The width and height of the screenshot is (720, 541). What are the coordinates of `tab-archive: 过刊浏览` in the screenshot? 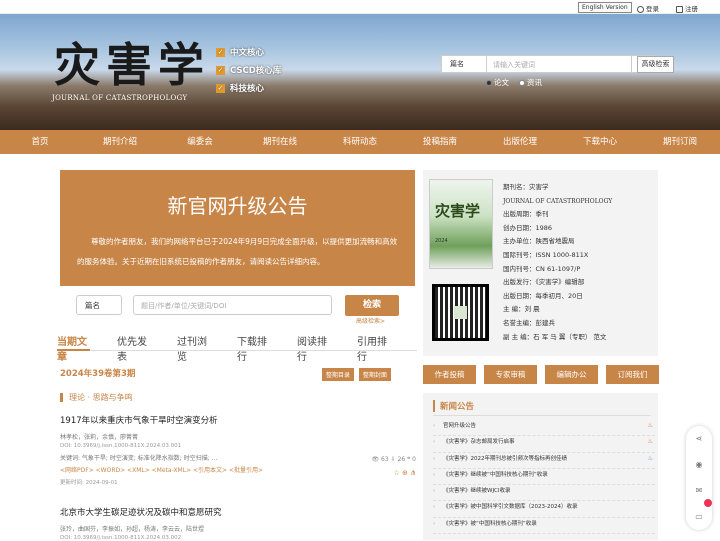 It's located at (193, 348).